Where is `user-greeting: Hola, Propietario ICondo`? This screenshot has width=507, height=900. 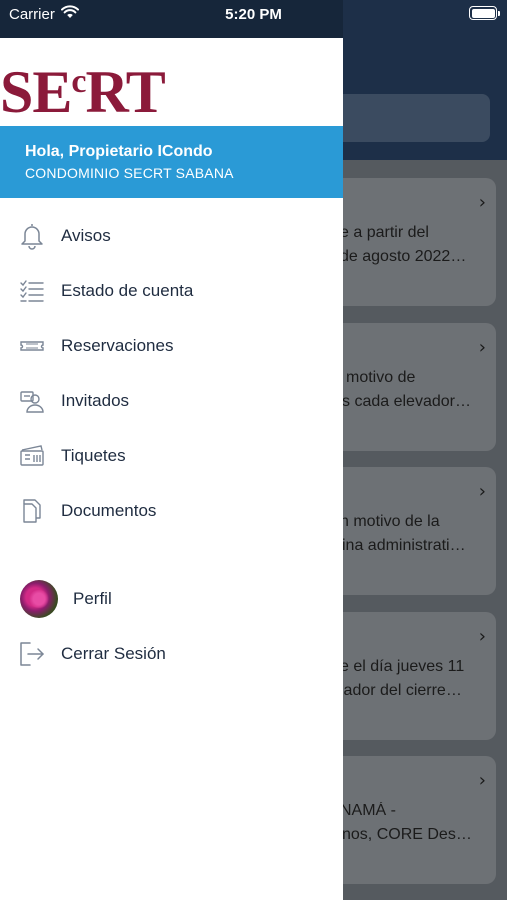 user-greeting: Hola, Propietario ICondo is located at coordinates (119, 151).